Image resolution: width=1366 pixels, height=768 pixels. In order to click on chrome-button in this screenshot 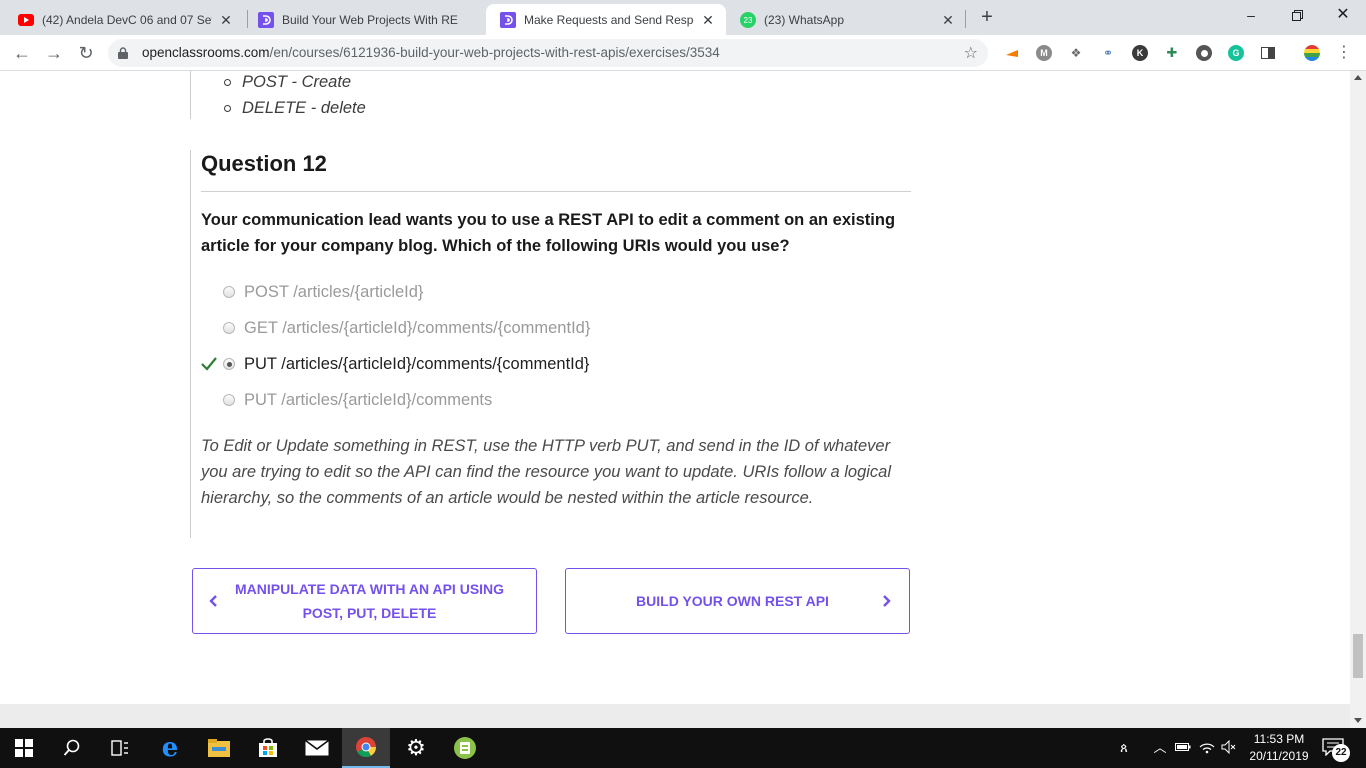, I will do `click(366, 748)`.